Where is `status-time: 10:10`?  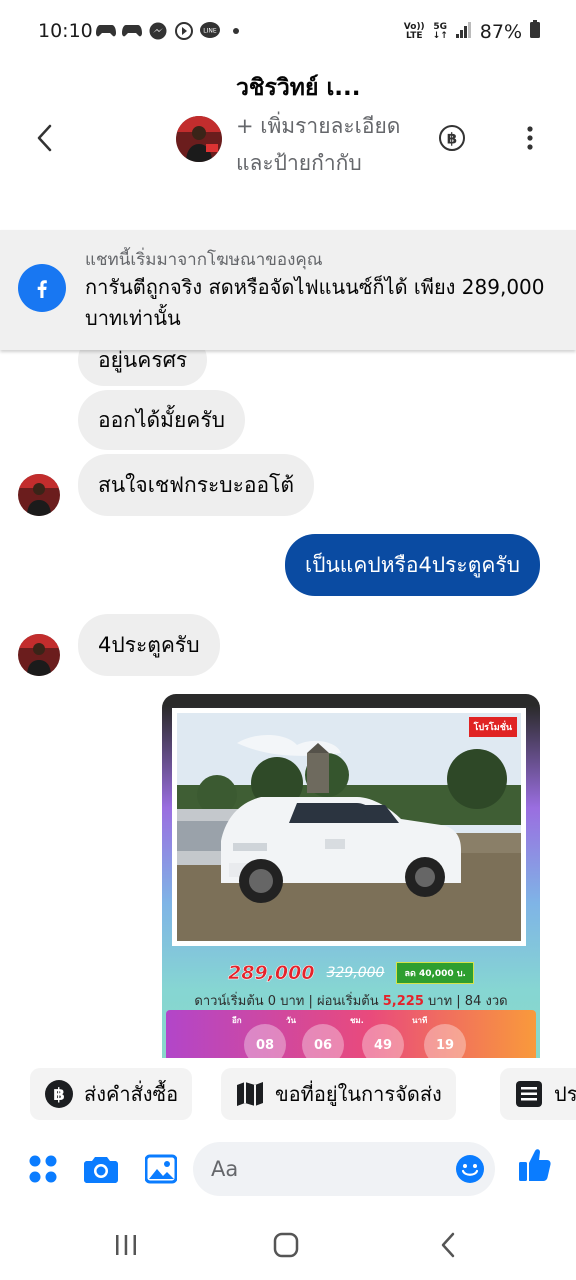 status-time: 10:10 is located at coordinates (65, 31).